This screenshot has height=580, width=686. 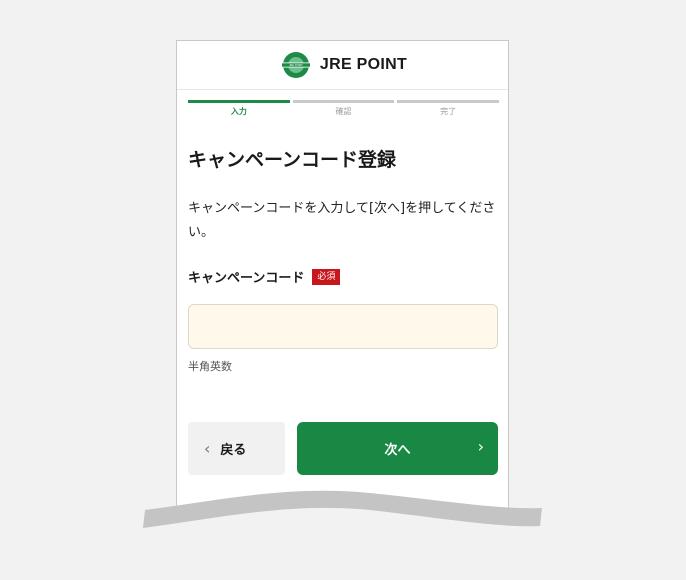 What do you see at coordinates (326, 276) in the screenshot?
I see `required-badge: 必須` at bounding box center [326, 276].